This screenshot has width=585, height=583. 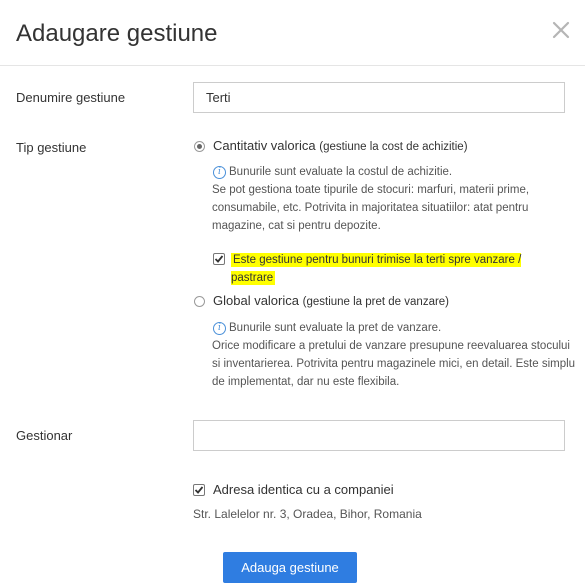 I want to click on option-global-main: Global valorica, so click(x=256, y=300).